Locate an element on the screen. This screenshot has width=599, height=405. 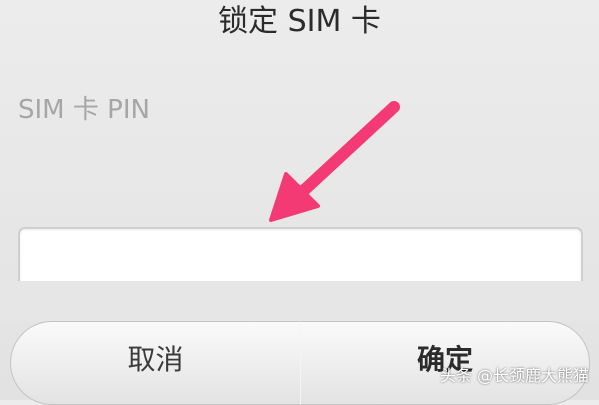
confirm-button: 确定 is located at coordinates (445, 363).